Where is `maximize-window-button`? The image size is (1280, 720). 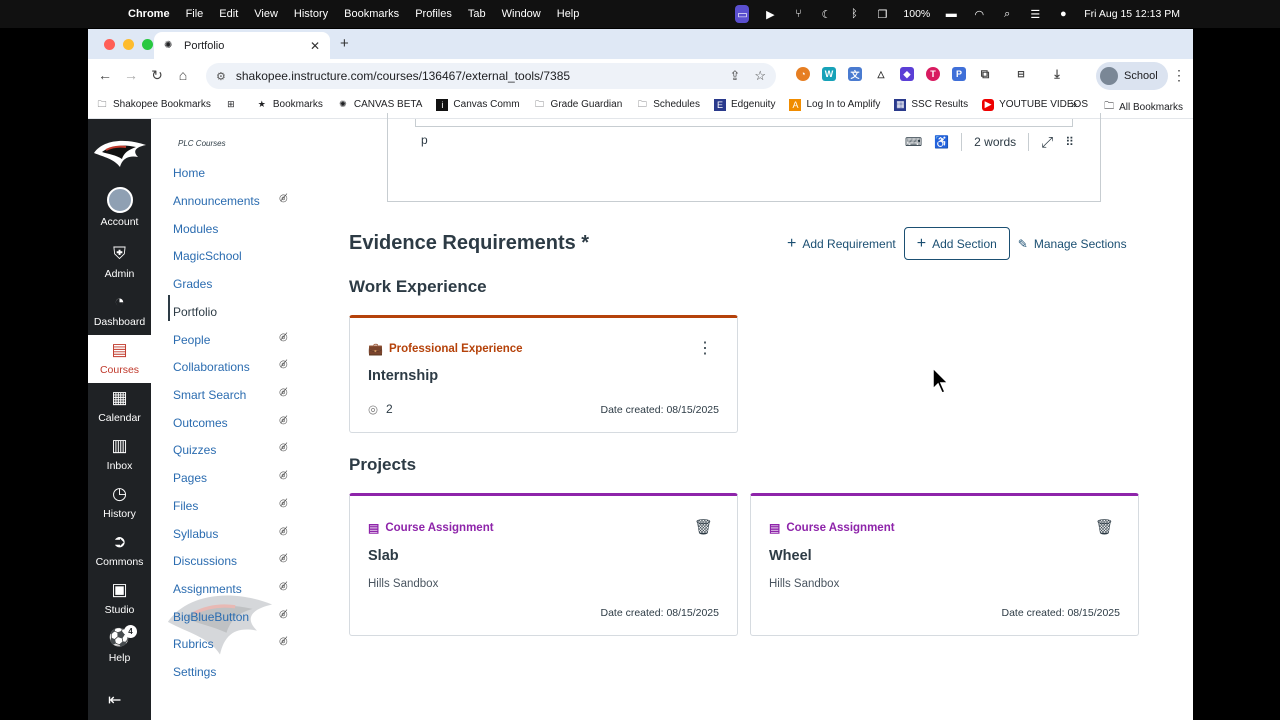
maximize-window-button is located at coordinates (147, 44).